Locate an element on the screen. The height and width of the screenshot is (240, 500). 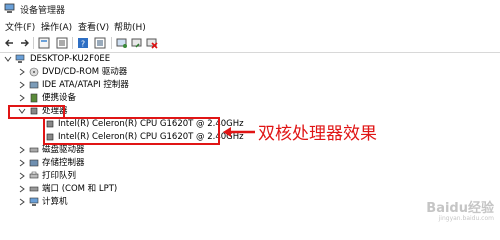
details-icon is located at coordinates (100, 43).